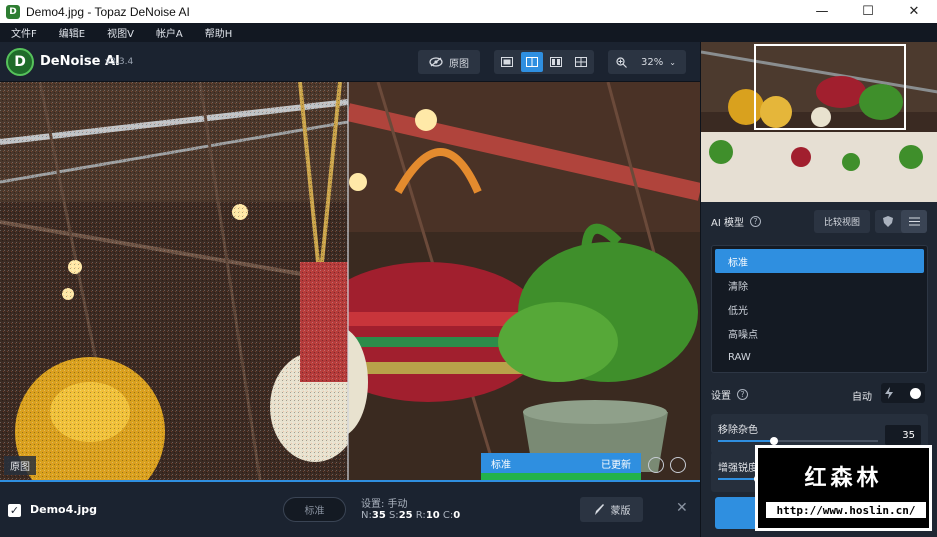 This screenshot has height=537, width=937. Describe the element at coordinates (915, 393) in the screenshot. I see `toggle-knob` at that location.